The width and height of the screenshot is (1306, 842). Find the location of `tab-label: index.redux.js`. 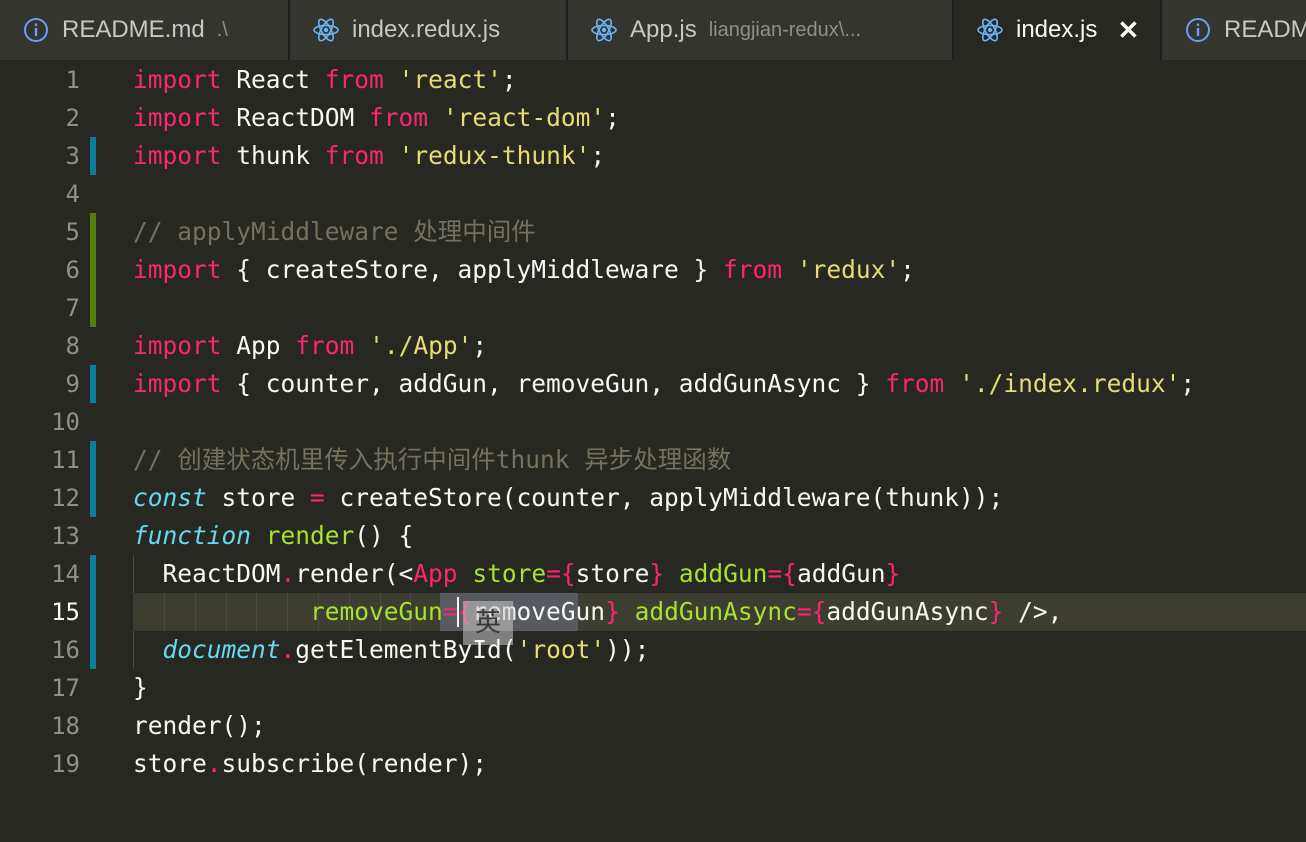

tab-label: index.redux.js is located at coordinates (426, 29).